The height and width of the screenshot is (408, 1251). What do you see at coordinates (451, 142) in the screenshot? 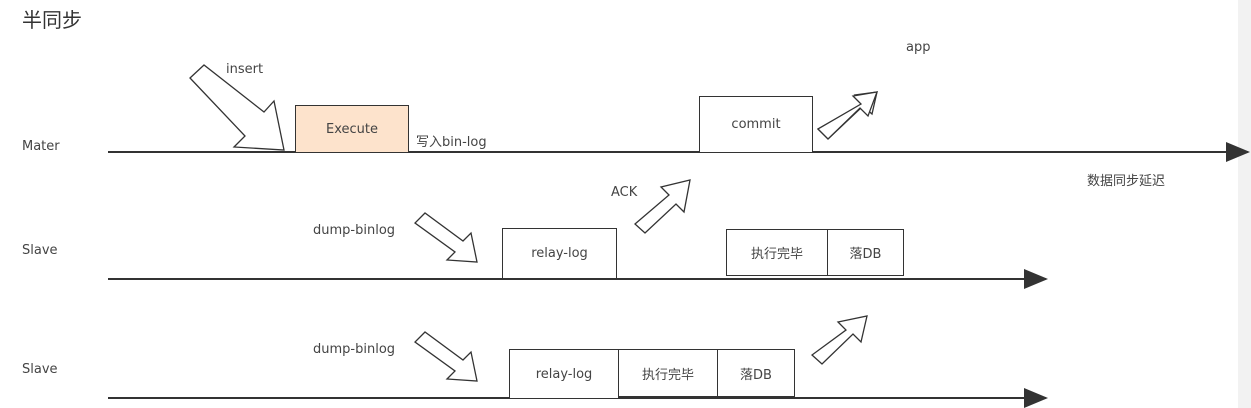
I see `write-binlog-label: 写入bin-log` at bounding box center [451, 142].